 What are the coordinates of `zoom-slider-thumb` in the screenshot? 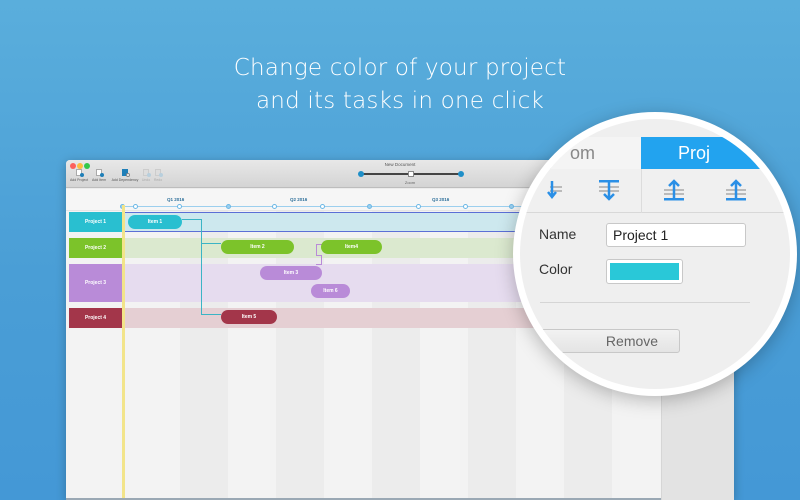 It's located at (411, 174).